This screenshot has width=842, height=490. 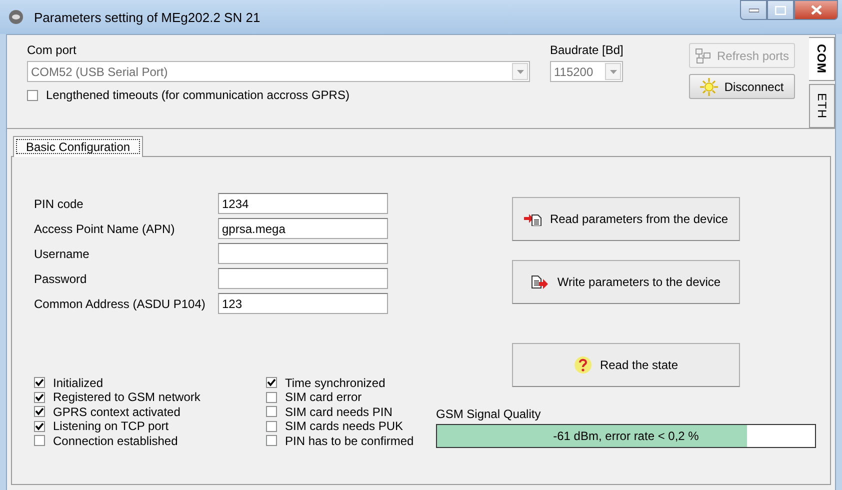 I want to click on maximize-button, so click(x=780, y=10).